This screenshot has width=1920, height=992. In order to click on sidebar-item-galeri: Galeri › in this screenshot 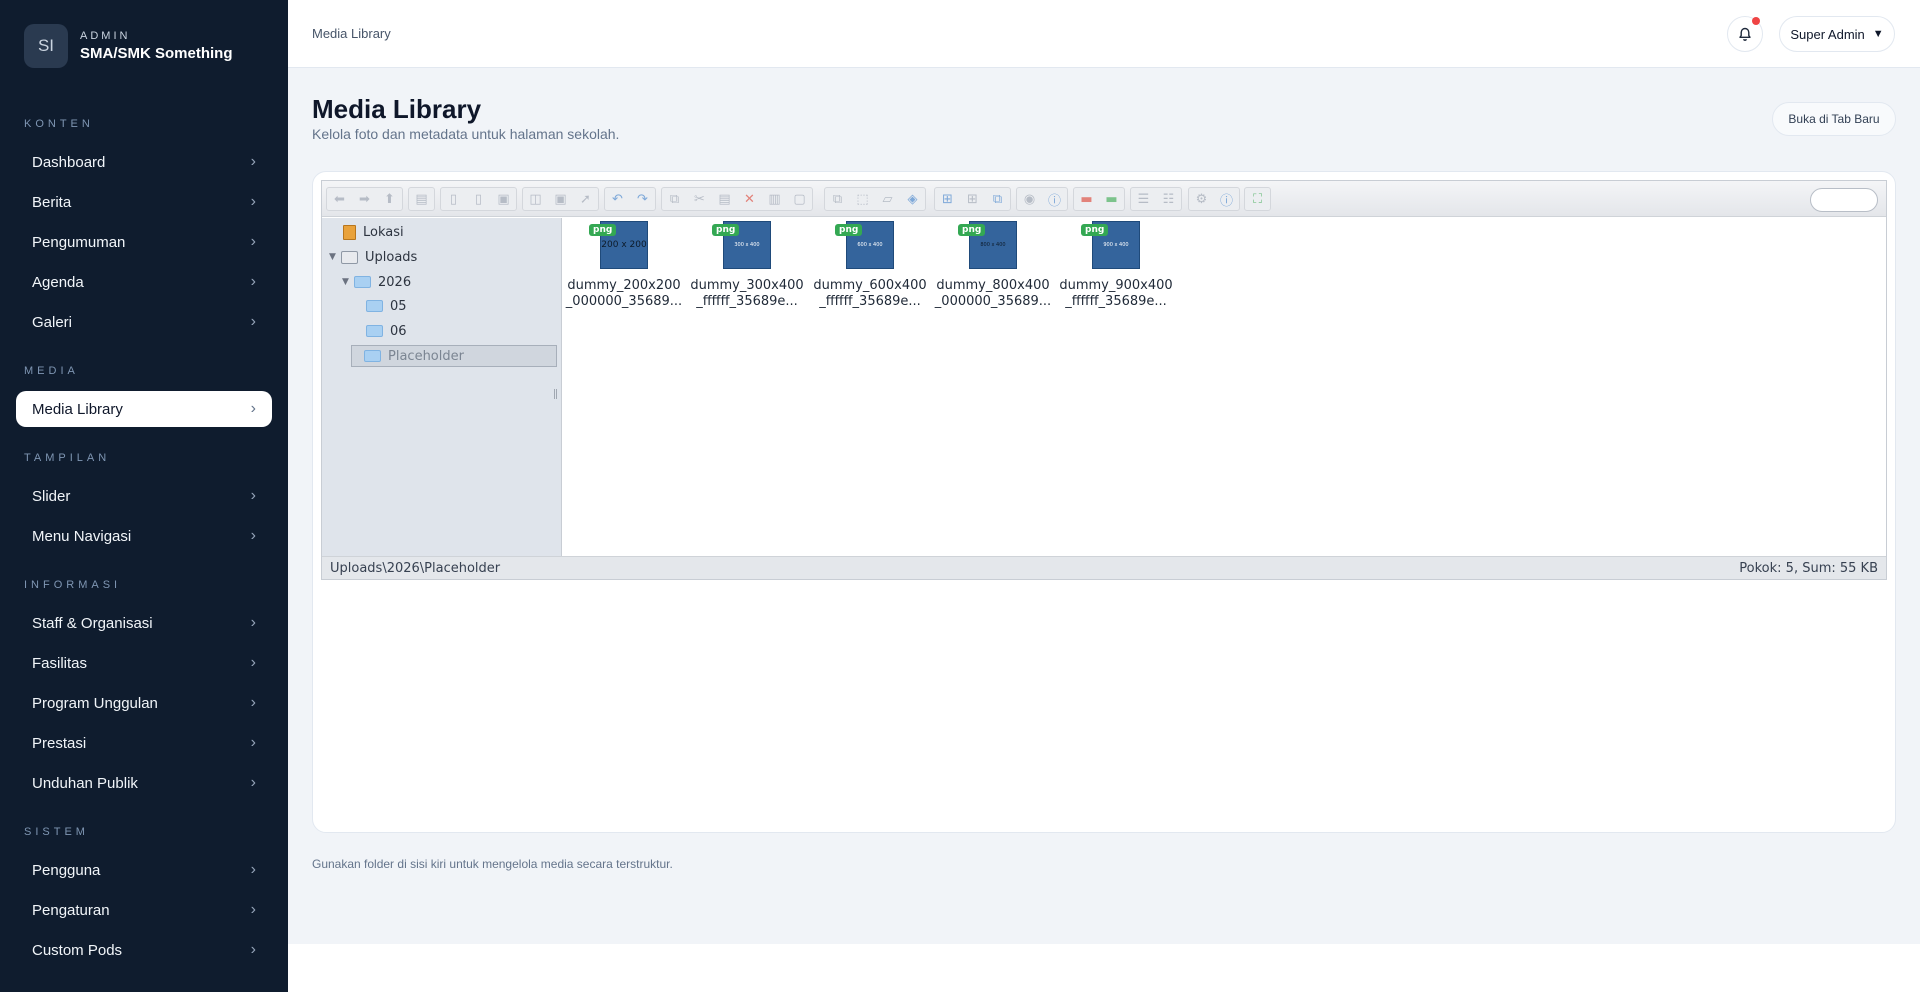, I will do `click(144, 322)`.